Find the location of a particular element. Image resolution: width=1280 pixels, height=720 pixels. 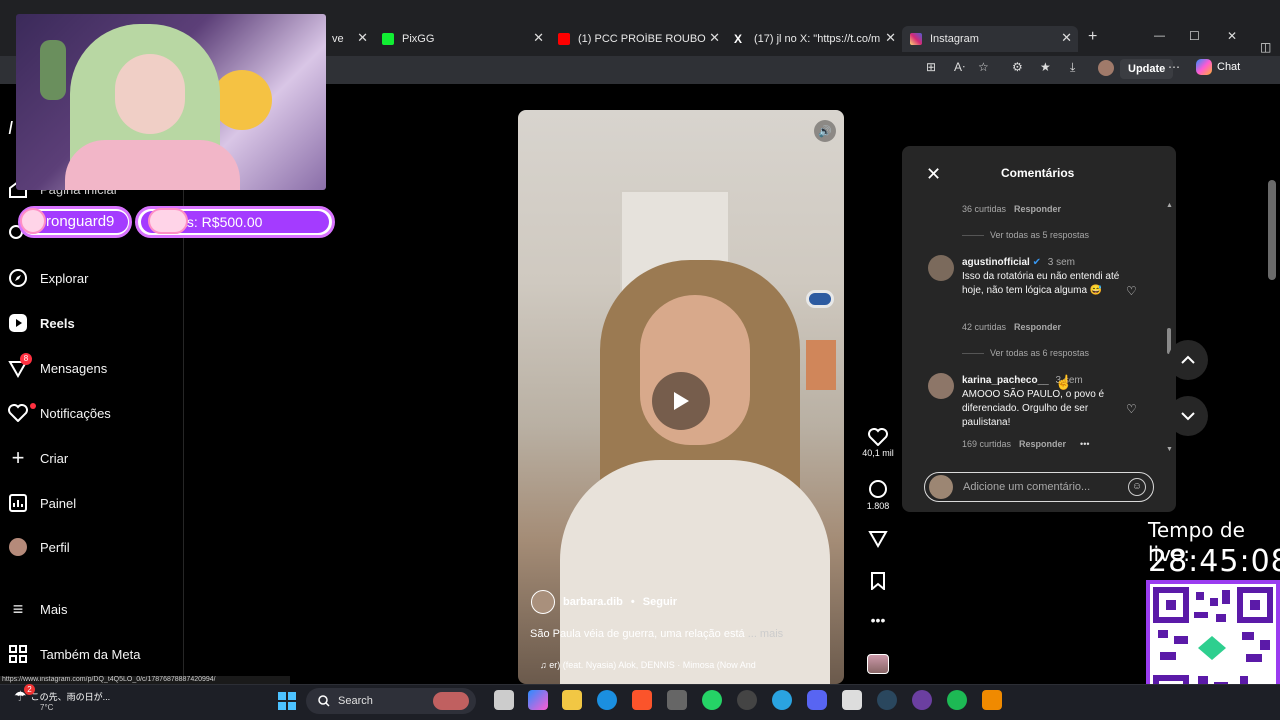

apps-icon: ⊞ is located at coordinates (931, 67).